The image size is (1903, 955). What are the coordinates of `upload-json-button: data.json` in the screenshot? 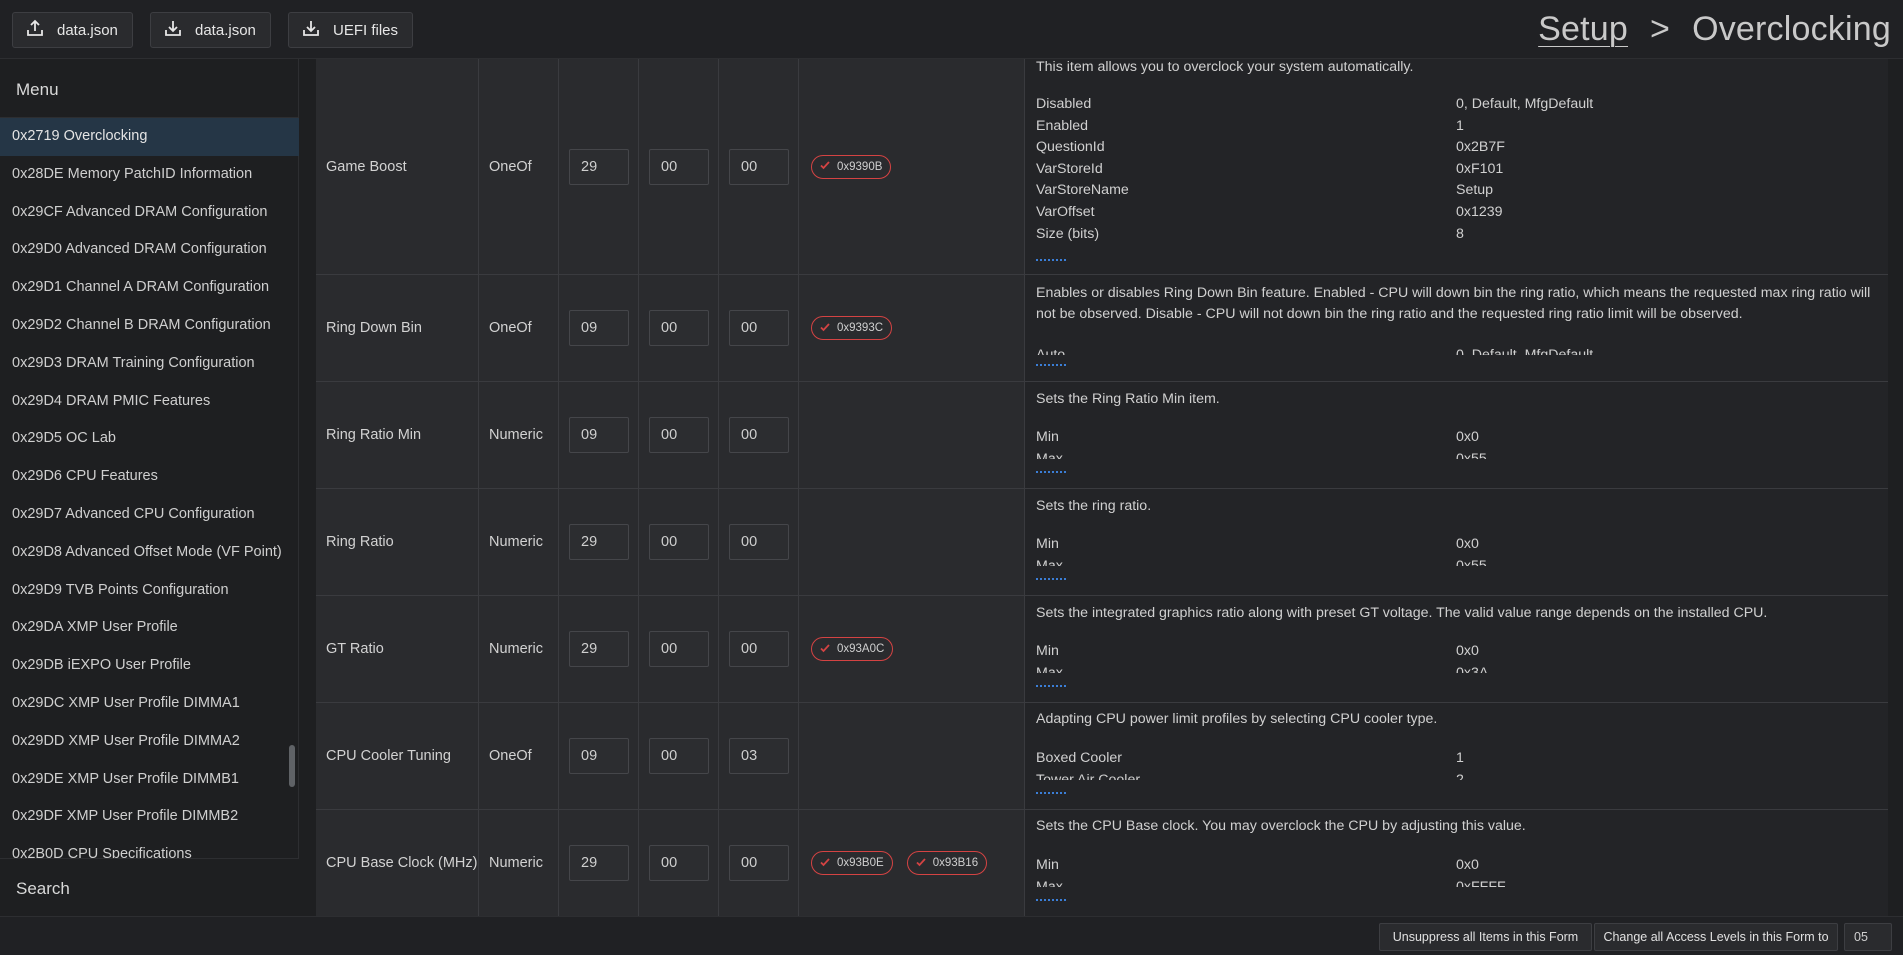 It's located at (72, 30).